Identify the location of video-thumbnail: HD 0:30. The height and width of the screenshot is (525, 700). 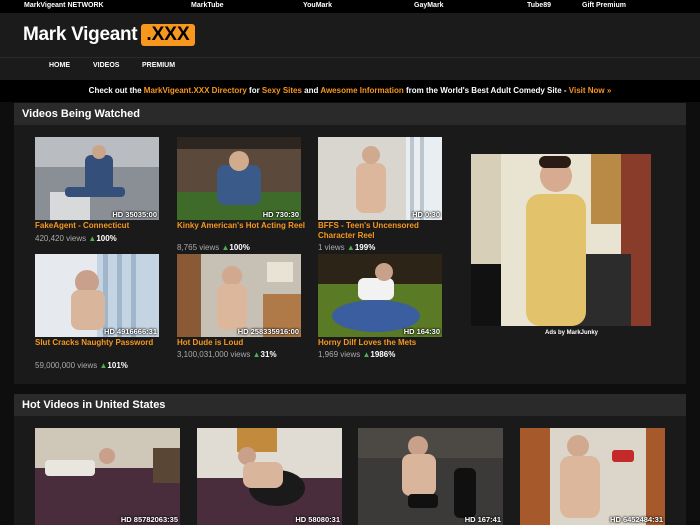
(380, 178).